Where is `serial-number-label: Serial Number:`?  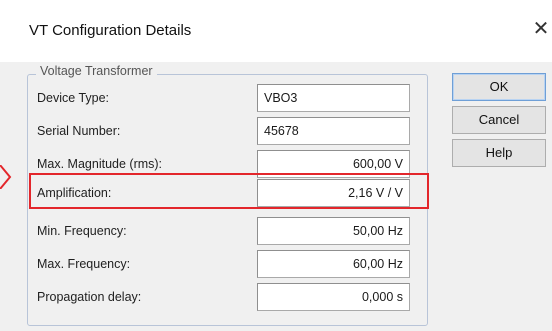
serial-number-label: Serial Number: is located at coordinates (79, 131).